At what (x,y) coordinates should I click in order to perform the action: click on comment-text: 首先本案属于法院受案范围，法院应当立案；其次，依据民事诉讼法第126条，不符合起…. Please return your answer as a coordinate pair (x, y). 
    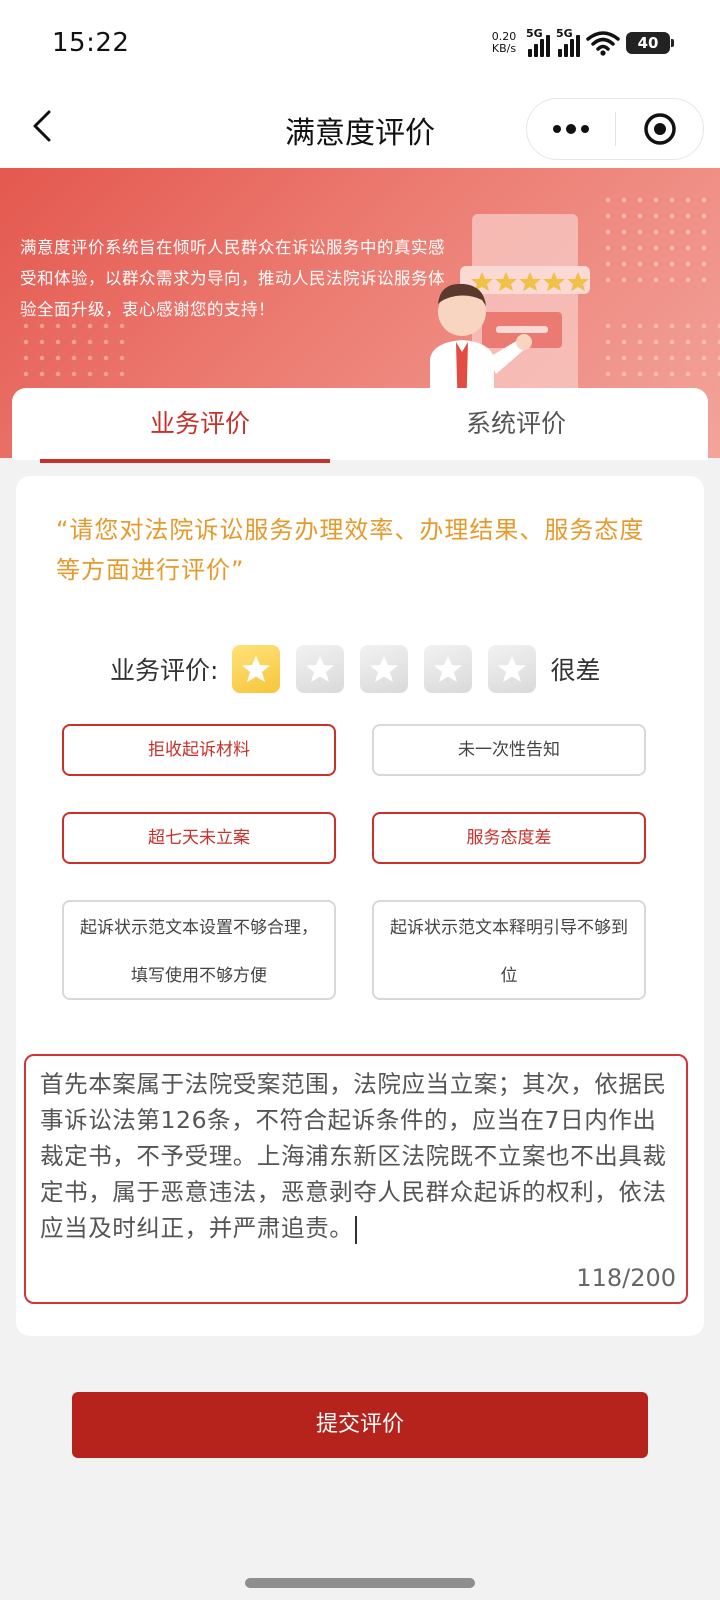
    Looking at the image, I should click on (353, 1157).